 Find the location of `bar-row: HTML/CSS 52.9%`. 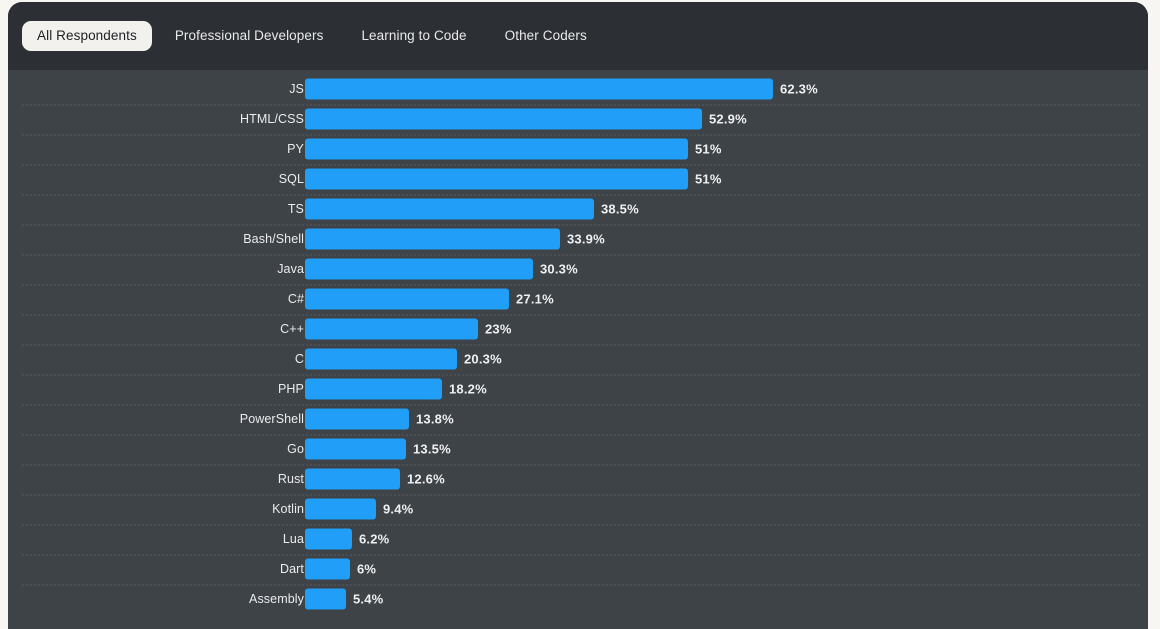

bar-row: HTML/CSS 52.9% is located at coordinates (578, 119).